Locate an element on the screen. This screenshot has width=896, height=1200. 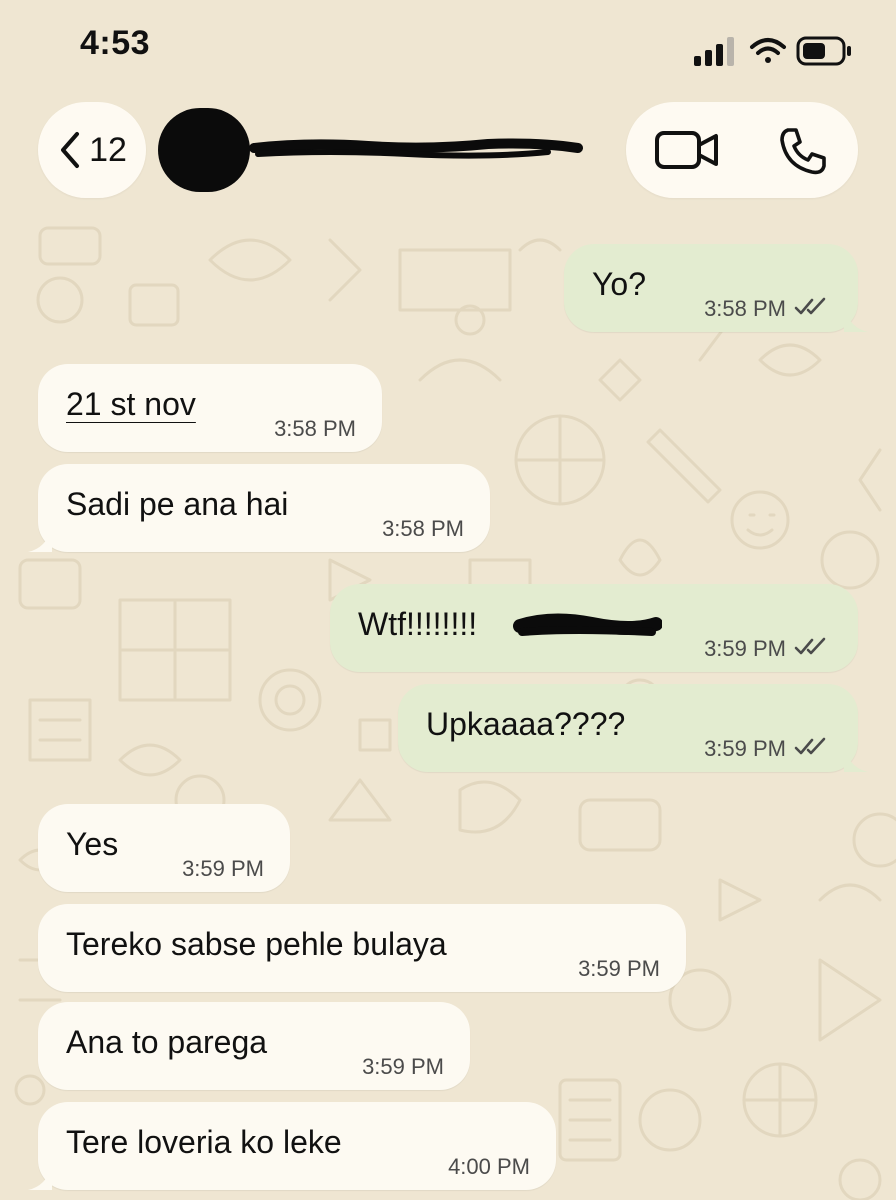
message-text: Yes is located at coordinates (92, 844).